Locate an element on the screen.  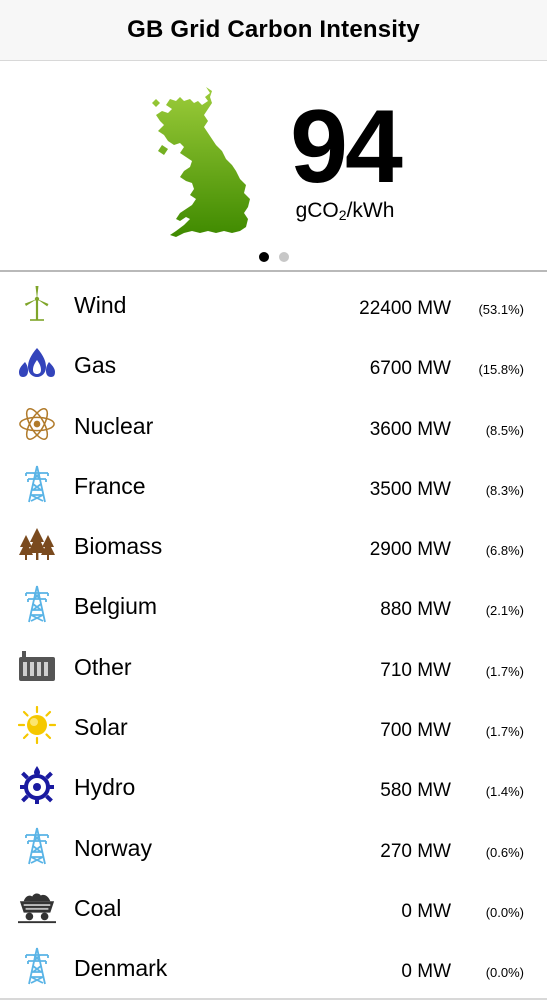
source-percentage: (1.4%) is located at coordinates (504, 792).